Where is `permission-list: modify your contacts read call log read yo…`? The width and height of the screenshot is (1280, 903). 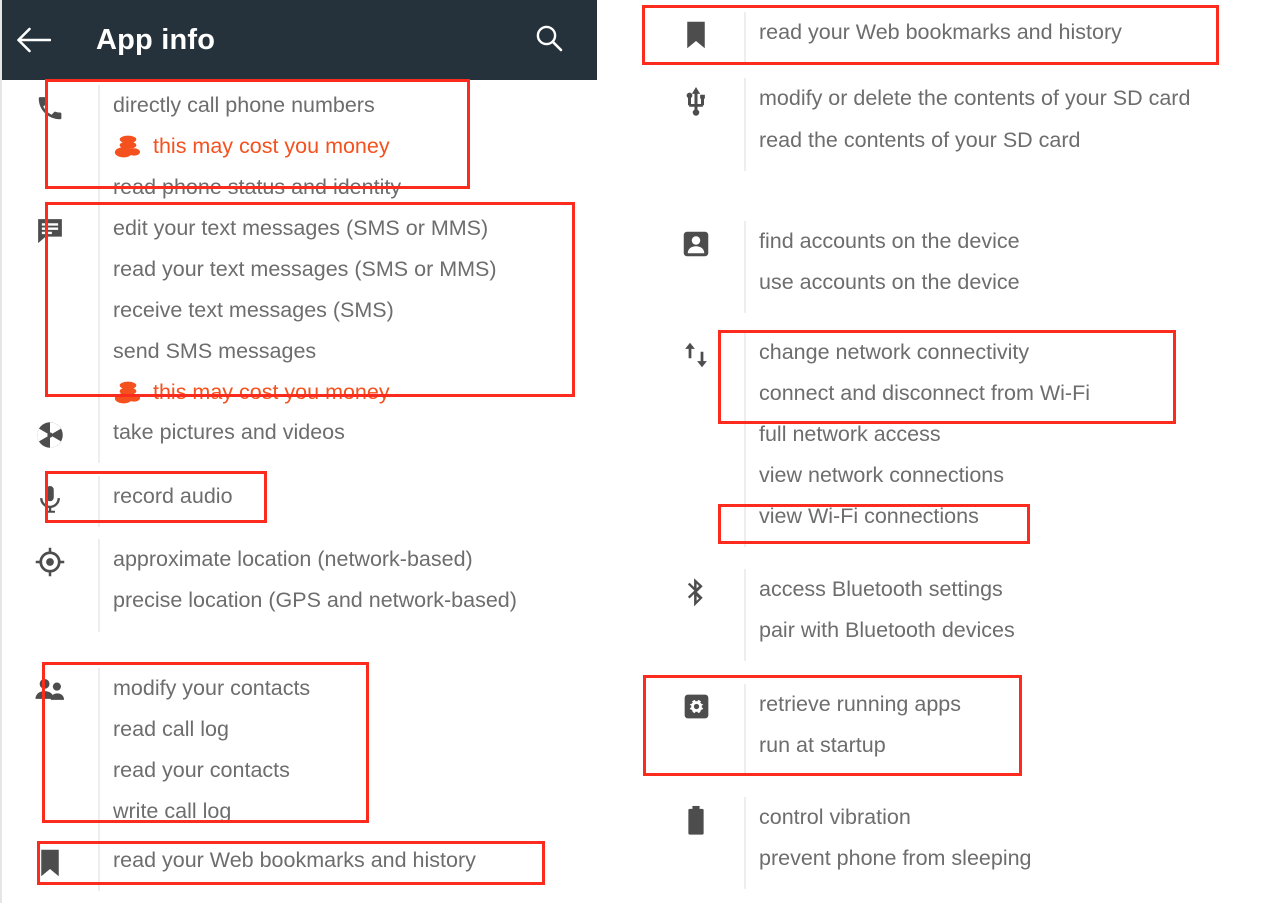 permission-list: modify your contacts read call log read yo… is located at coordinates (320, 755).